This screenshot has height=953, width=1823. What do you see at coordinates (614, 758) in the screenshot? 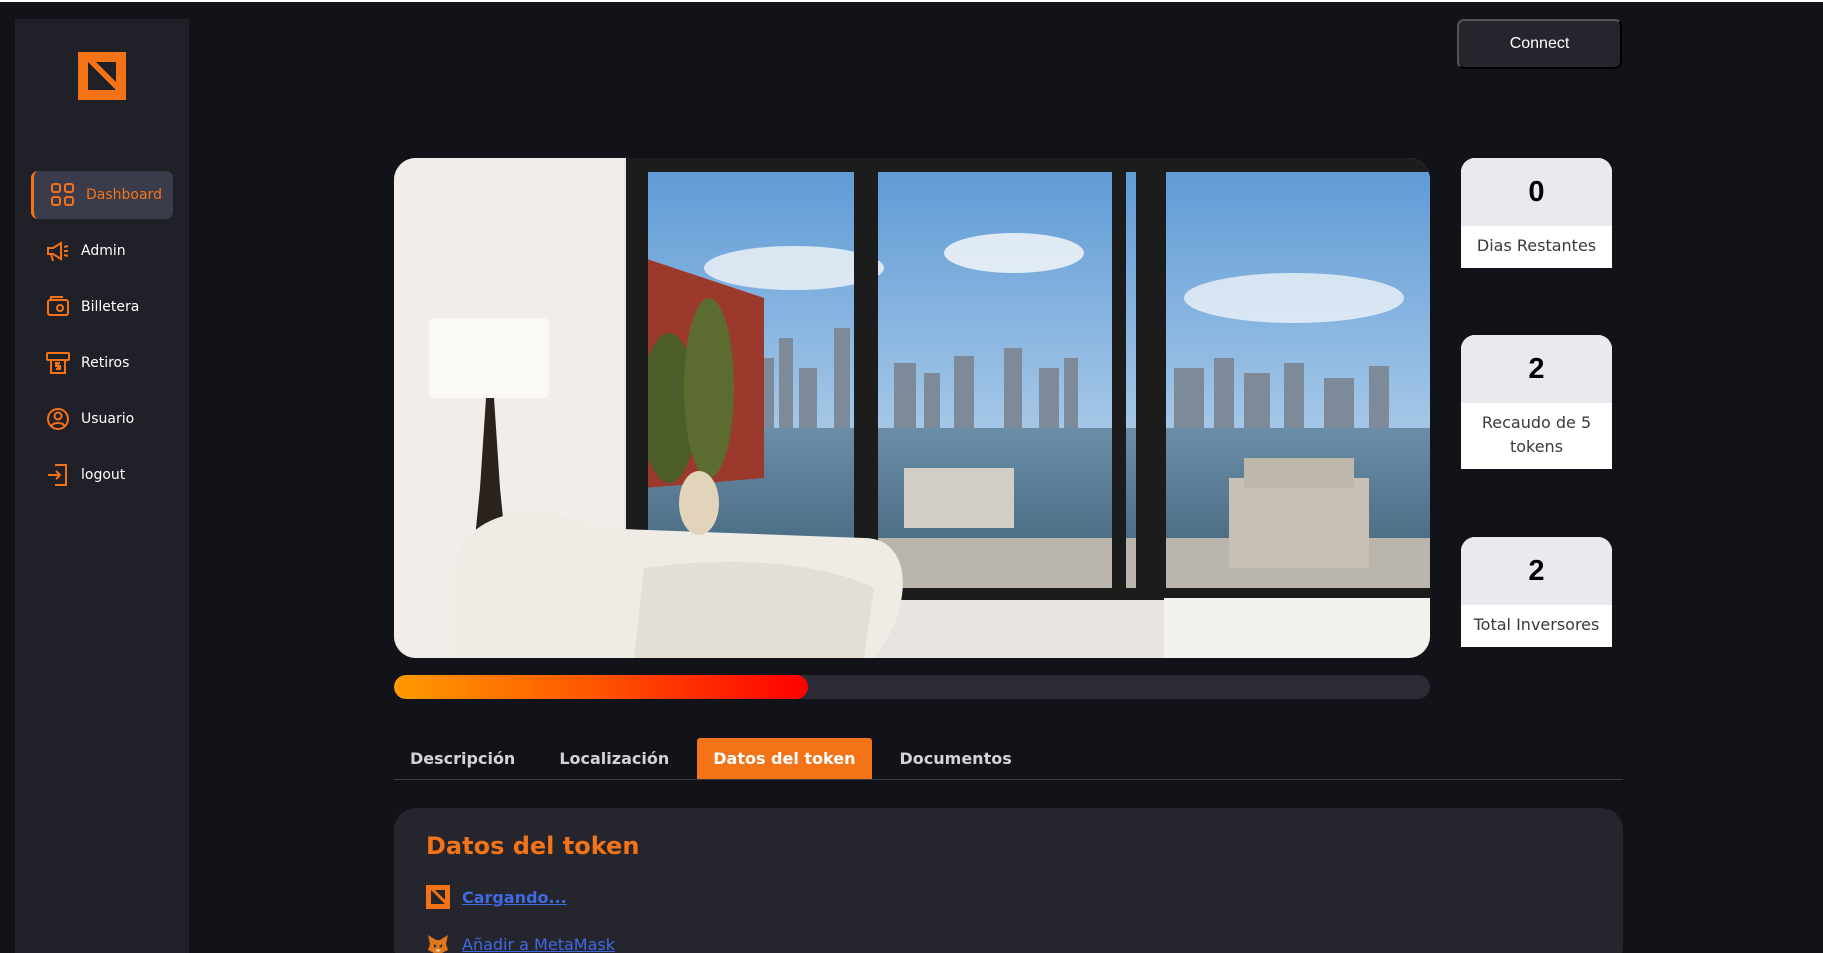
I see `tab-localizacion: Localización` at bounding box center [614, 758].